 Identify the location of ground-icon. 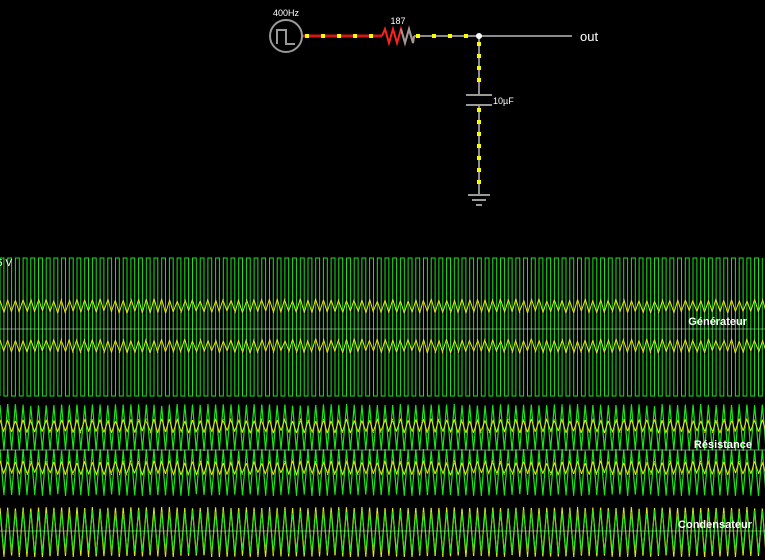
(479, 200).